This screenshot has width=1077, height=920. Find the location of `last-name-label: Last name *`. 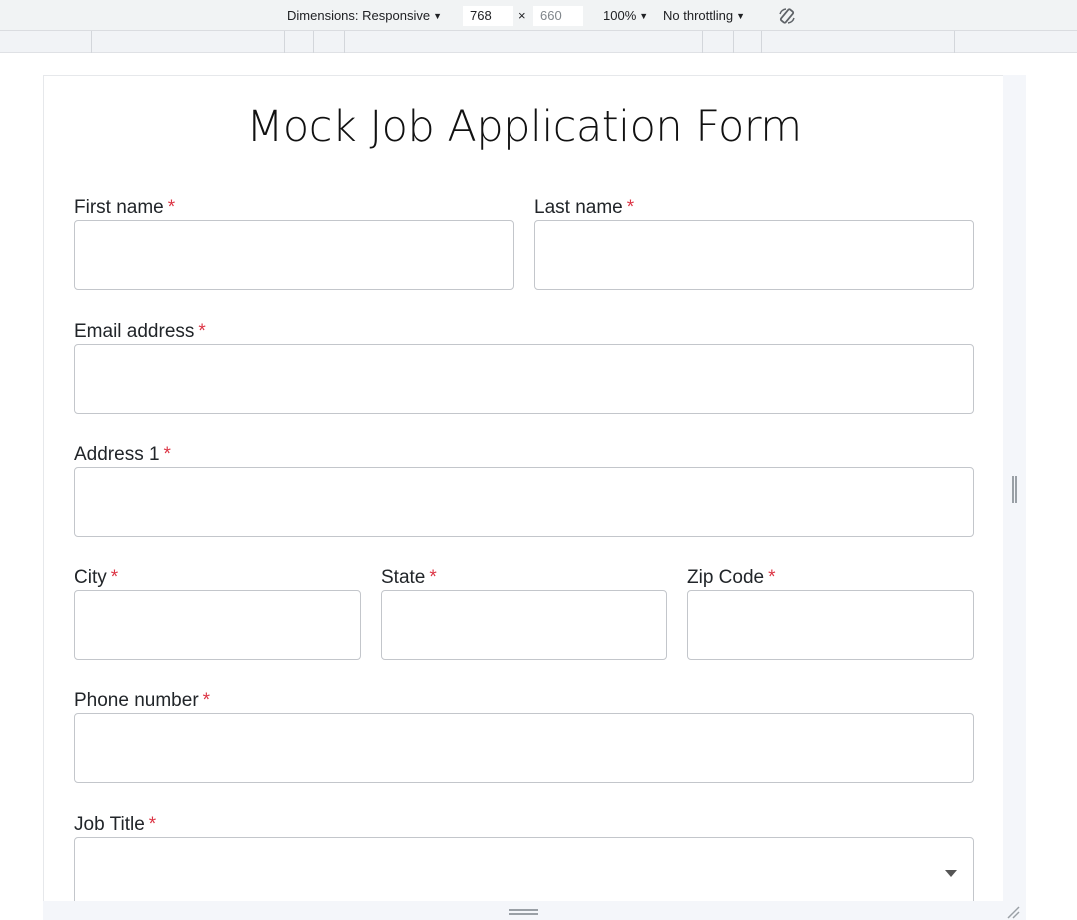

last-name-label: Last name * is located at coordinates (584, 208).